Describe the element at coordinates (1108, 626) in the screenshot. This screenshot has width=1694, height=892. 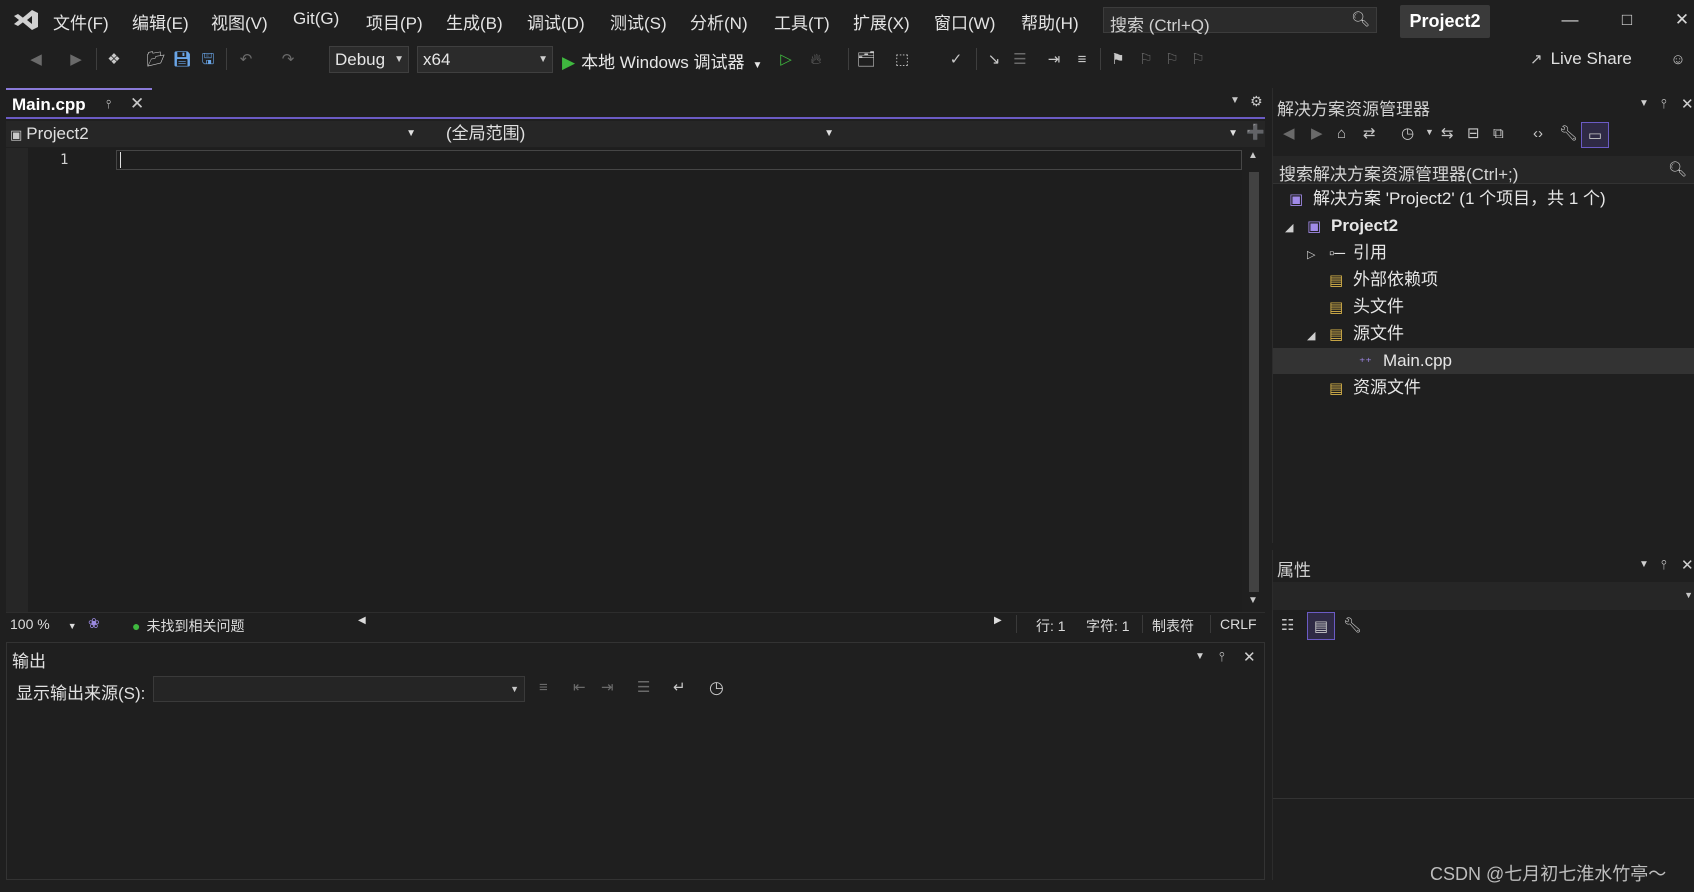
I see `char-indicator: 字符: 1` at that location.